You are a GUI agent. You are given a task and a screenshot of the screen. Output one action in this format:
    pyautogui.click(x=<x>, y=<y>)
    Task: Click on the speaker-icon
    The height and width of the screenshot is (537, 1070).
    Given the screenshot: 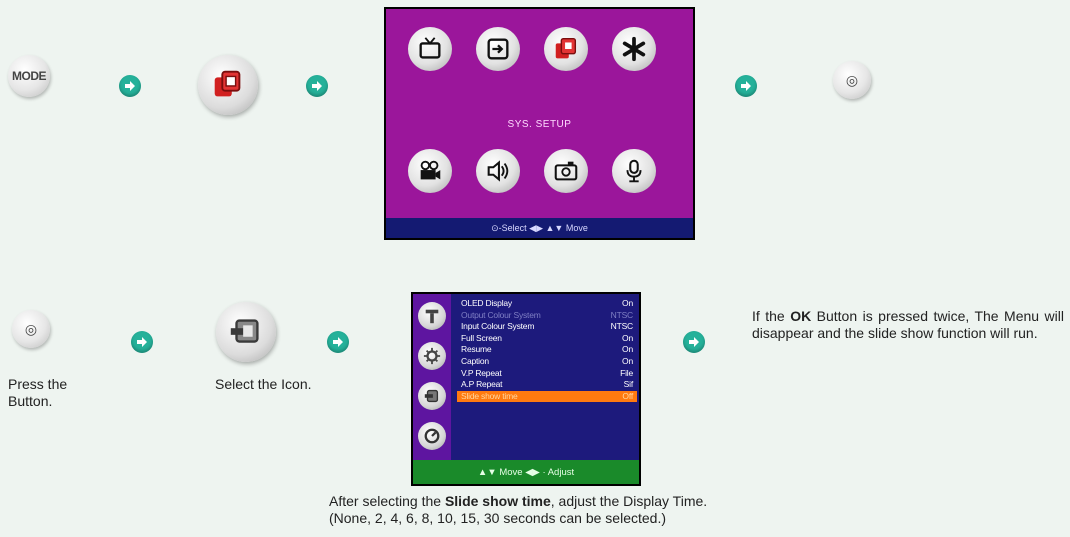 What is the action you would take?
    pyautogui.click(x=498, y=171)
    